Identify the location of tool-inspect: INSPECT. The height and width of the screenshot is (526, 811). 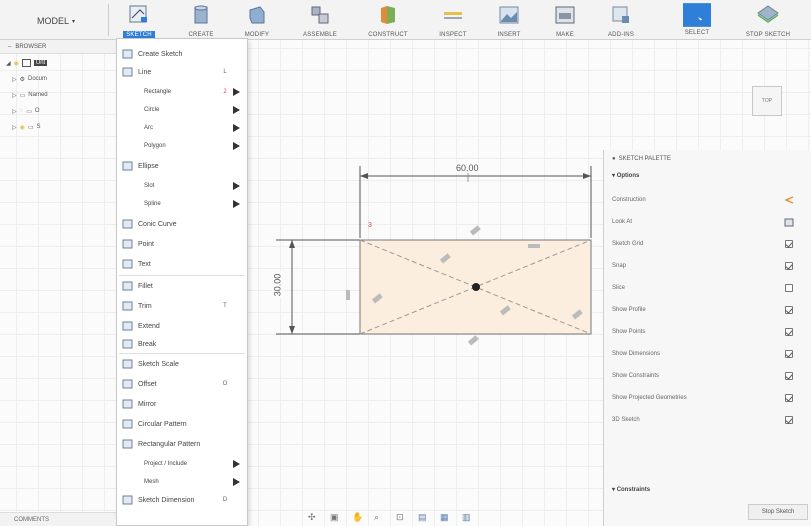
(453, 21).